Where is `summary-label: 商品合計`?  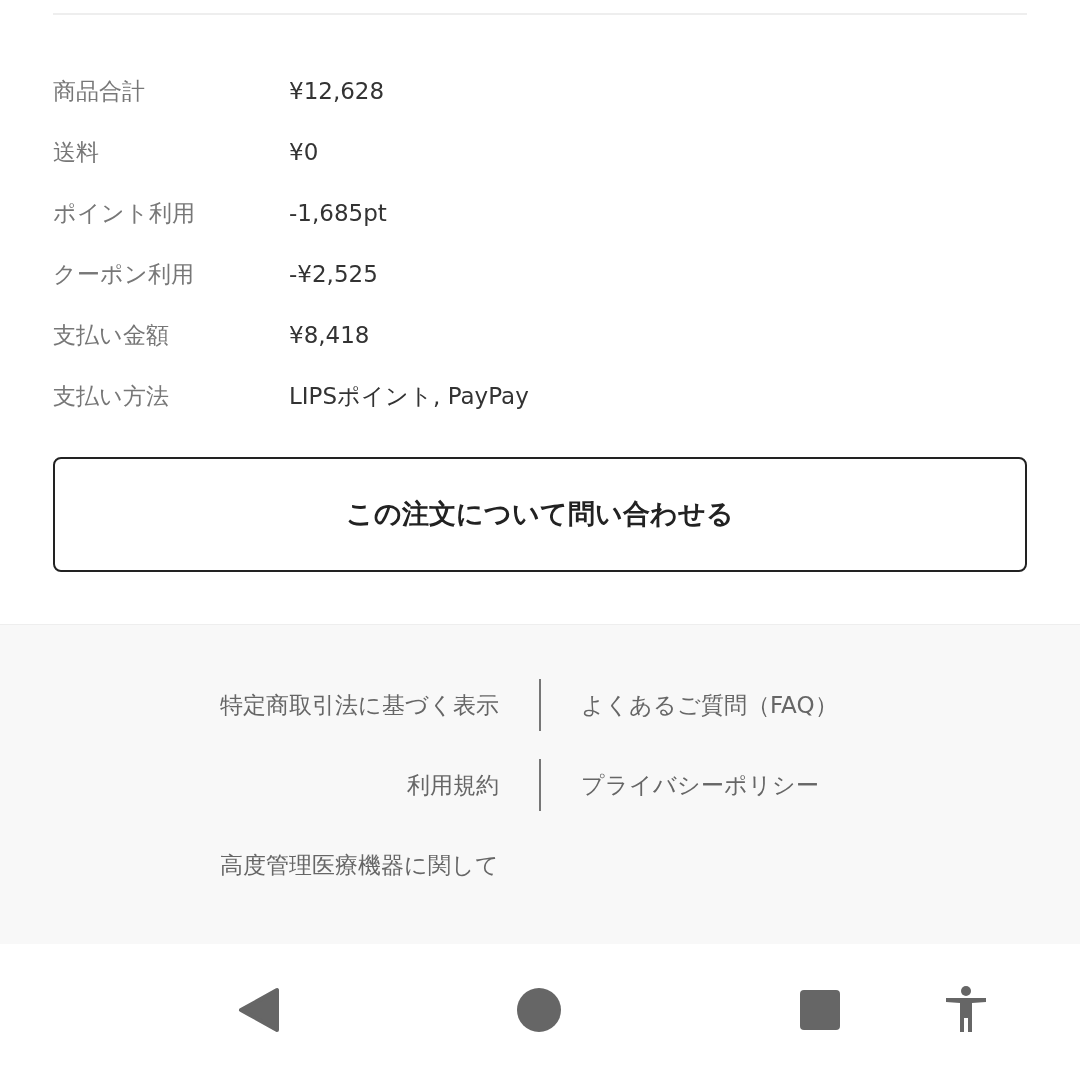
summary-label: 商品合計 is located at coordinates (99, 92).